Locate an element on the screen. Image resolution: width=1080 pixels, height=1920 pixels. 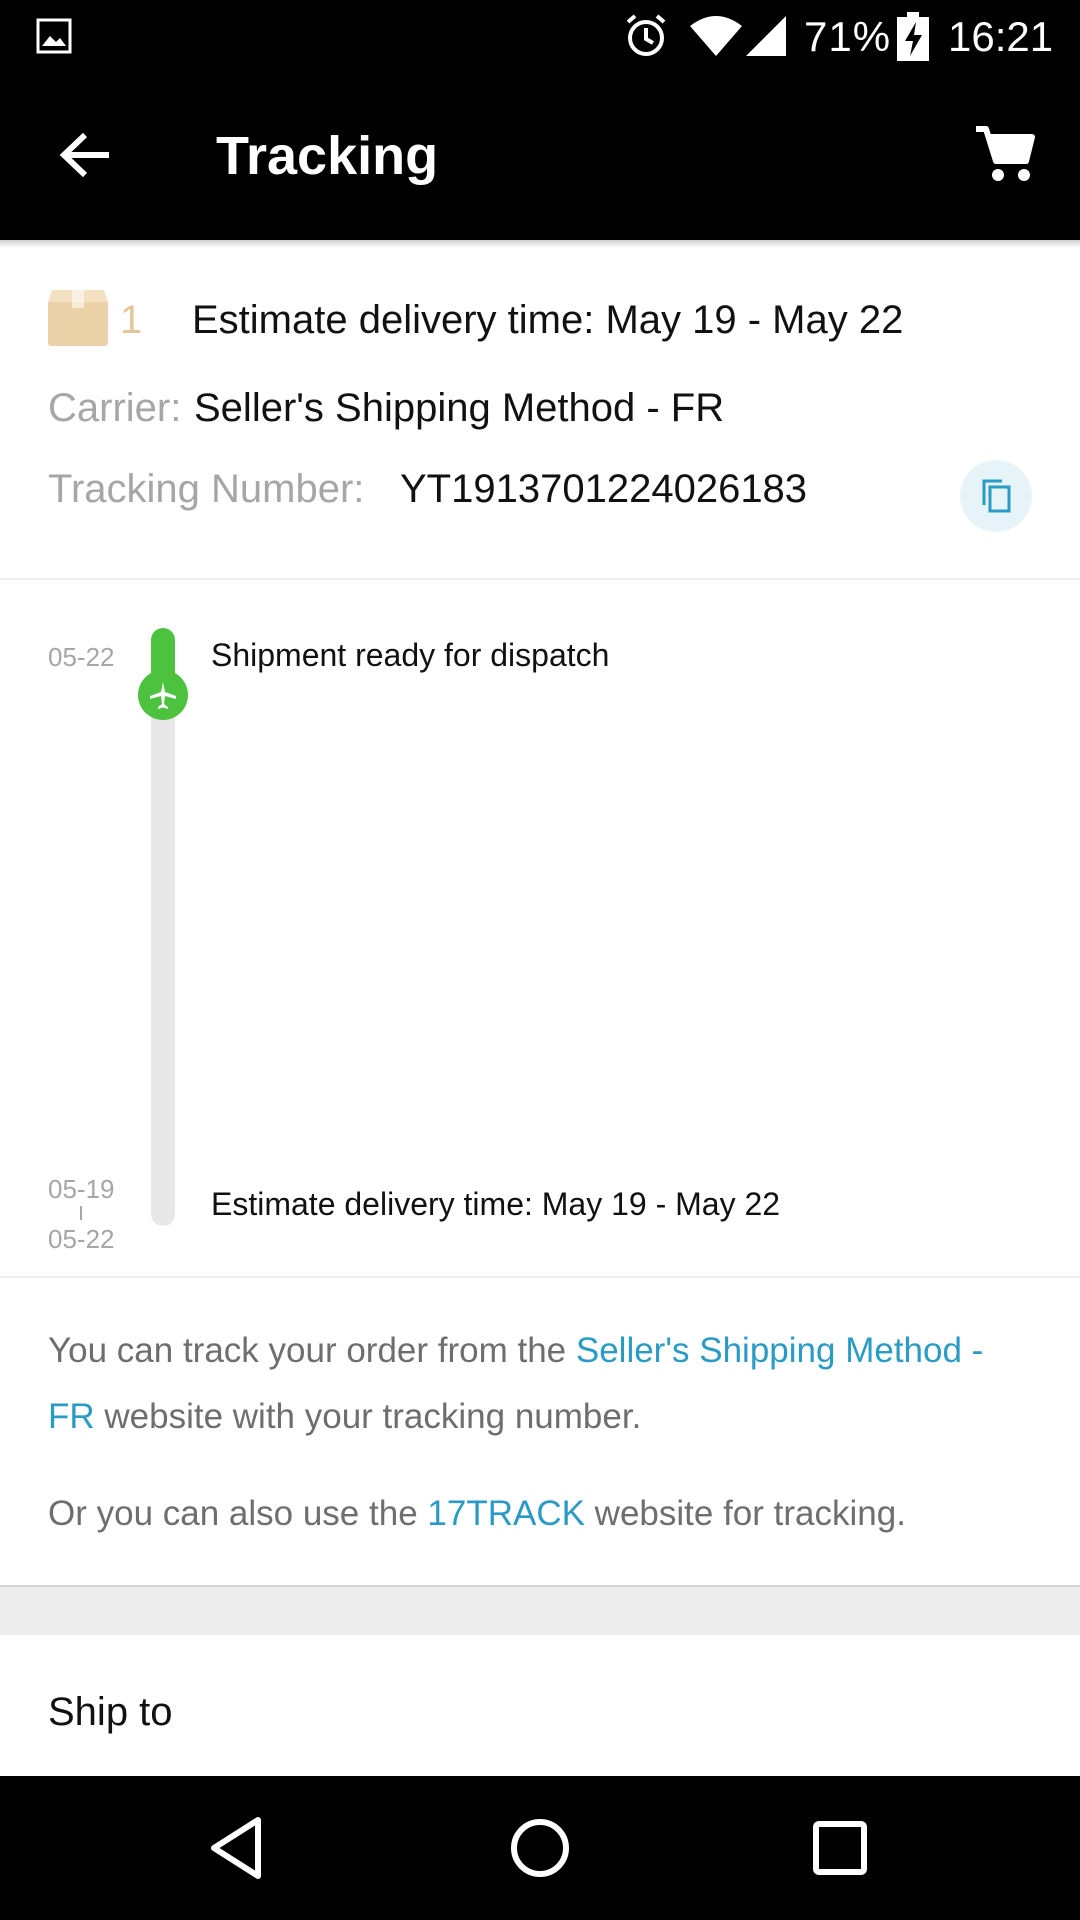
package-count: 1 is located at coordinates (131, 320).